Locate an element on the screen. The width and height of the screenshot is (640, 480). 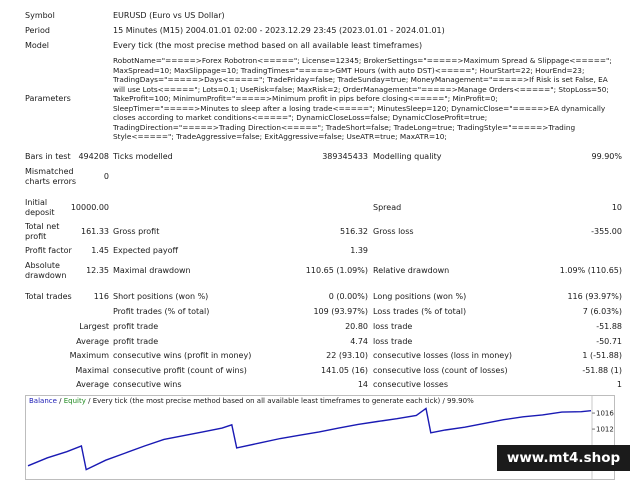
y-tick-label: 10160 is located at coordinates (605, 414).